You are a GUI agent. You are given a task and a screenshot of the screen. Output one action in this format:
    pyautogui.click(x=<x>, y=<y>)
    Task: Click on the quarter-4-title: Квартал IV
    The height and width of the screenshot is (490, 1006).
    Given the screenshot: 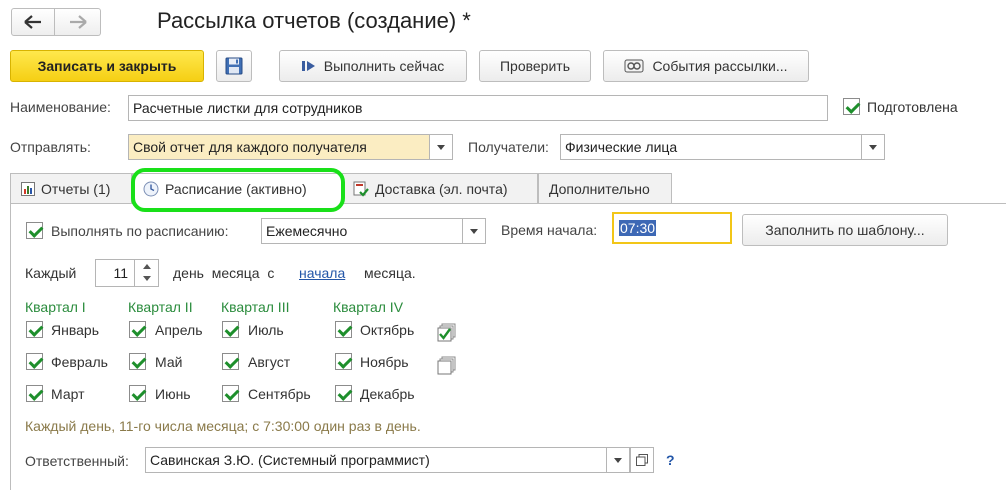 What is the action you would take?
    pyautogui.click(x=368, y=307)
    